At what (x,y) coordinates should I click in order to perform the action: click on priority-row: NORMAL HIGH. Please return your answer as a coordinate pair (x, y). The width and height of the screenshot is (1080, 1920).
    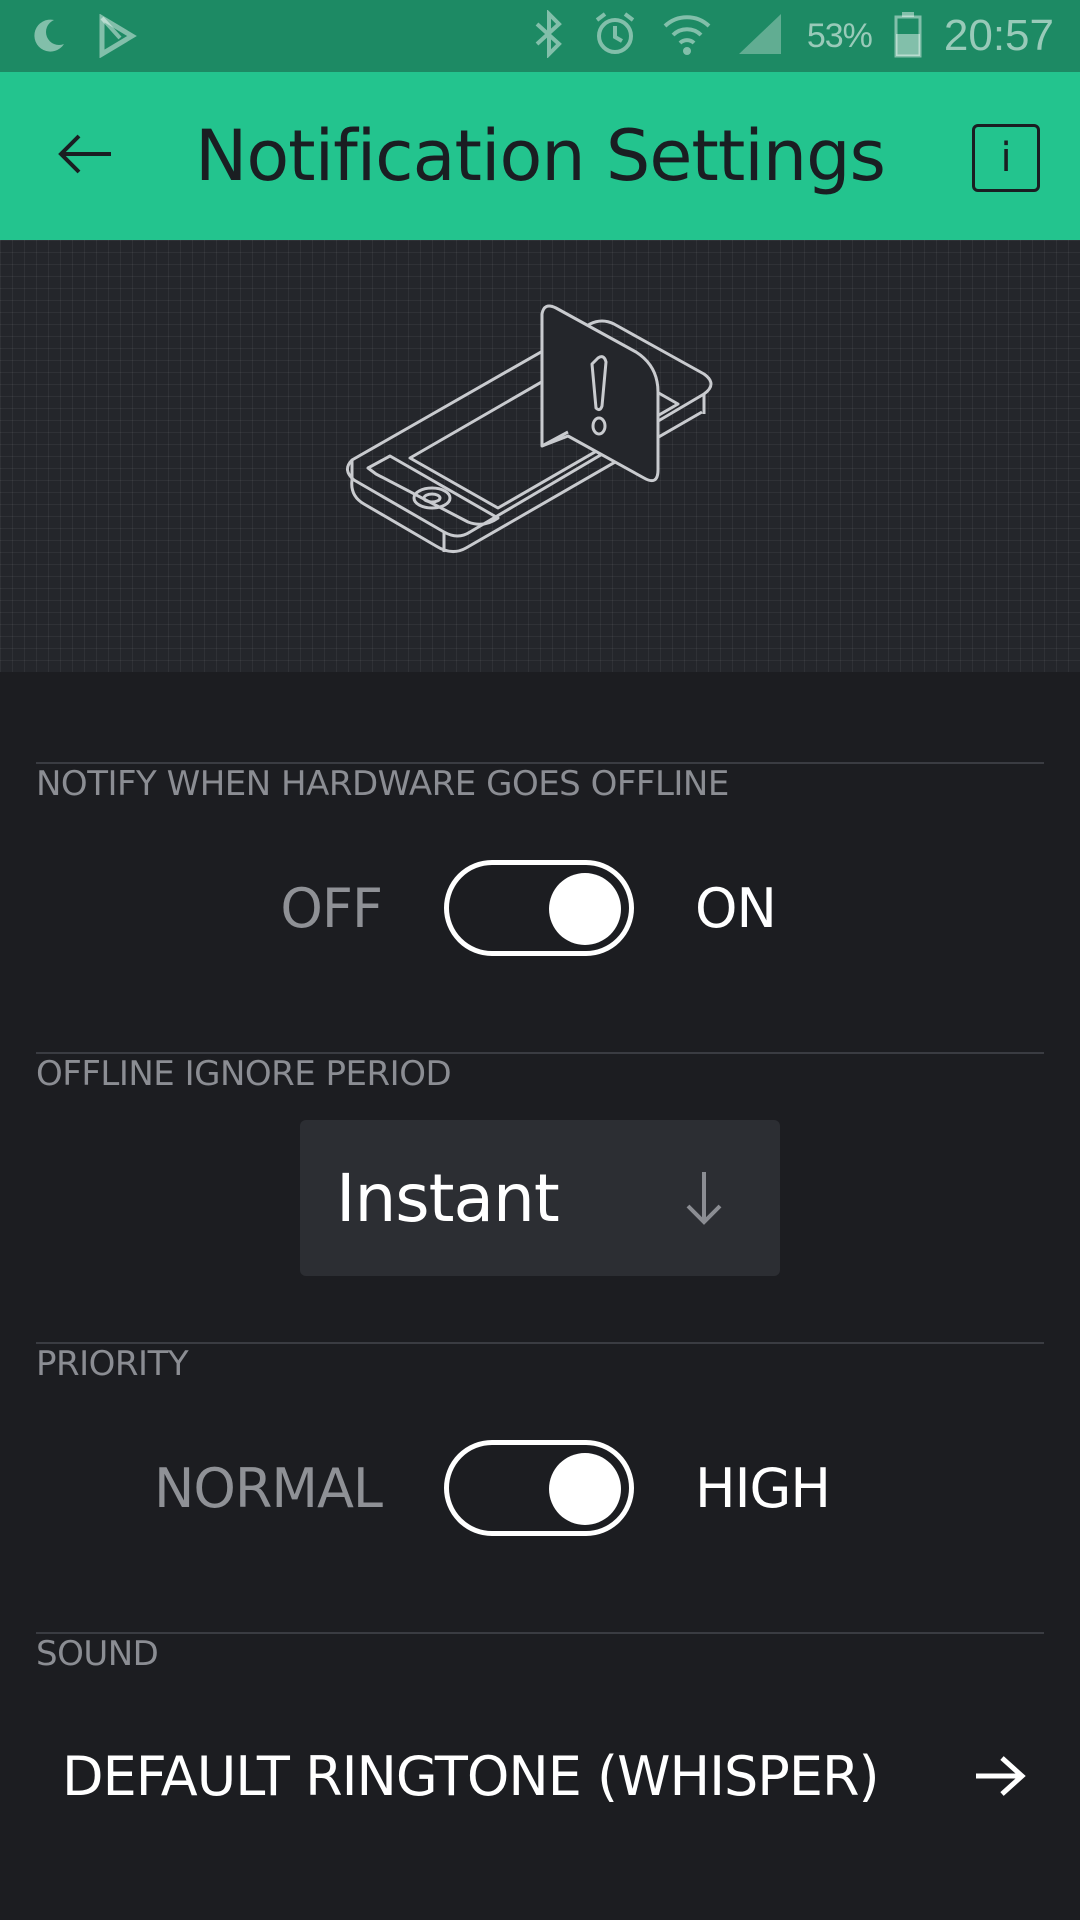
    Looking at the image, I should click on (540, 1488).